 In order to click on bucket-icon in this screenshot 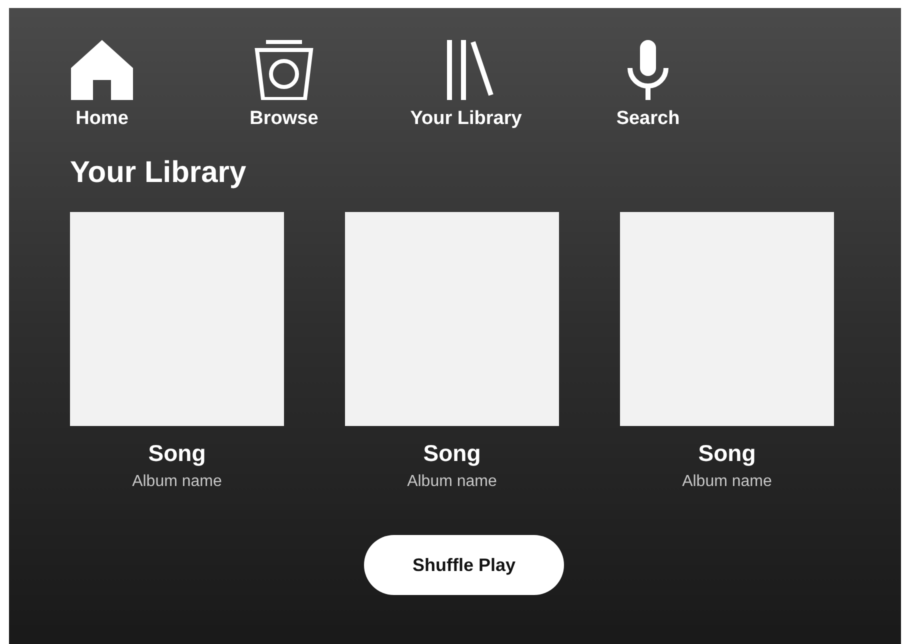, I will do `click(284, 70)`.